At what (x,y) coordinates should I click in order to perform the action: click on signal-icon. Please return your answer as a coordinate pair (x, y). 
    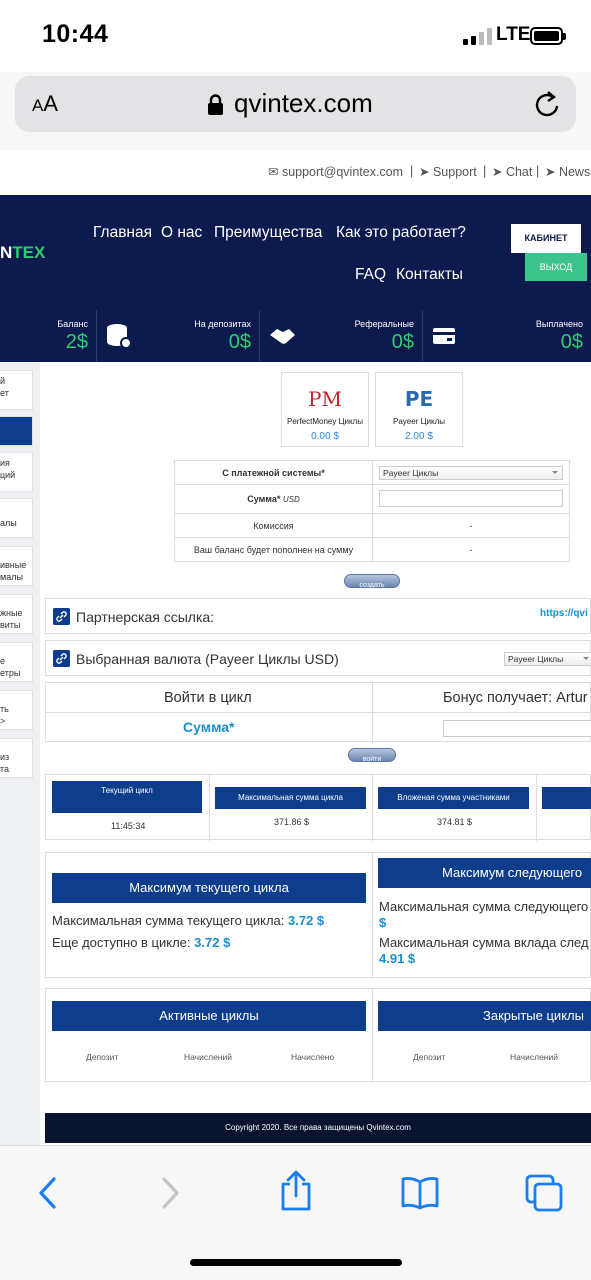
    Looking at the image, I should click on (478, 36).